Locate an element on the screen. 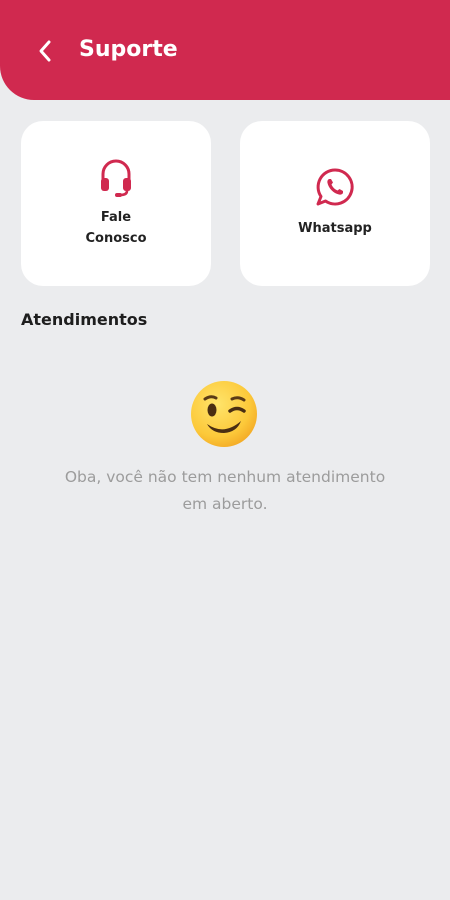 This screenshot has width=450, height=900. chevron-left-icon is located at coordinates (45, 51).